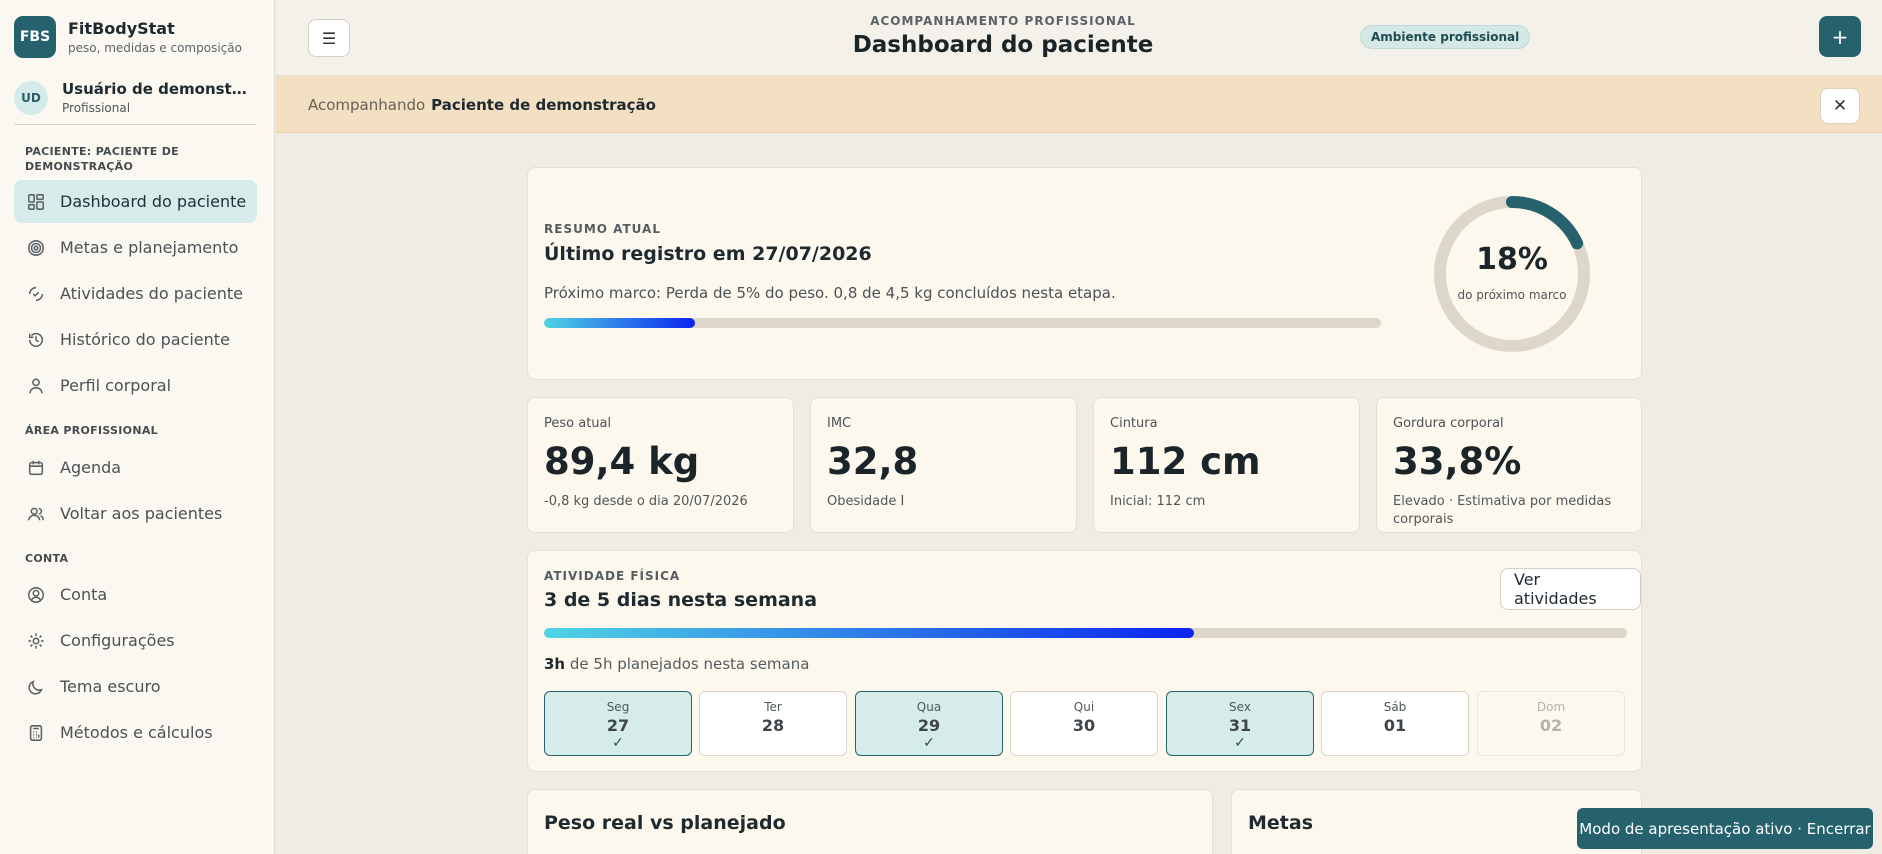  I want to click on day-name: Seg, so click(618, 707).